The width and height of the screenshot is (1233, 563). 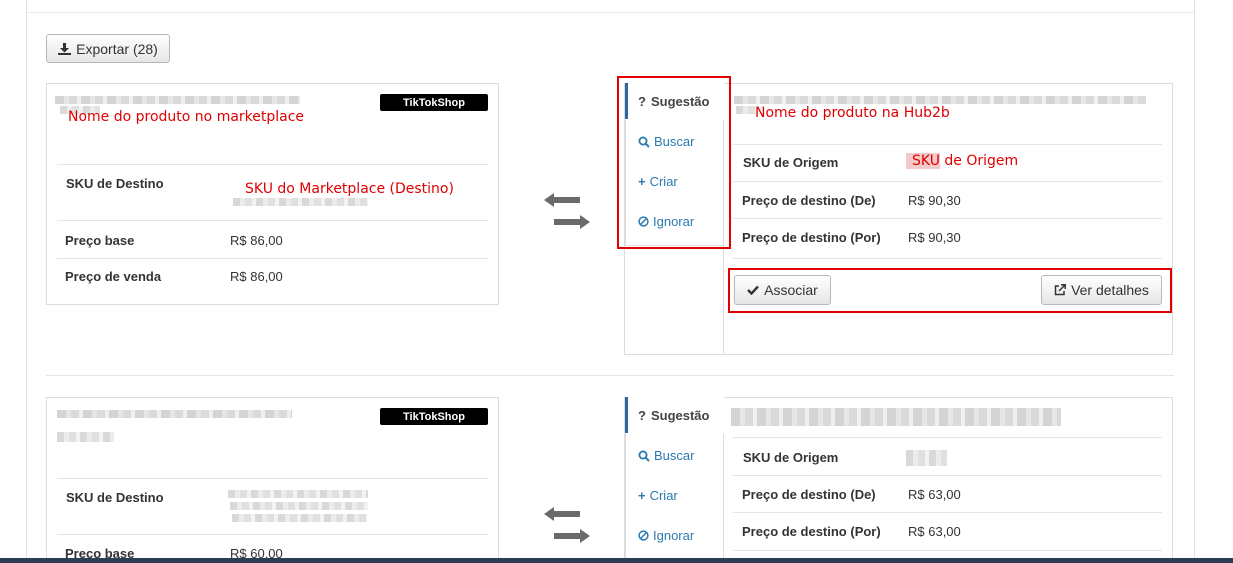 I want to click on tab-suggestion: ? Sugestão, so click(x=674, y=415).